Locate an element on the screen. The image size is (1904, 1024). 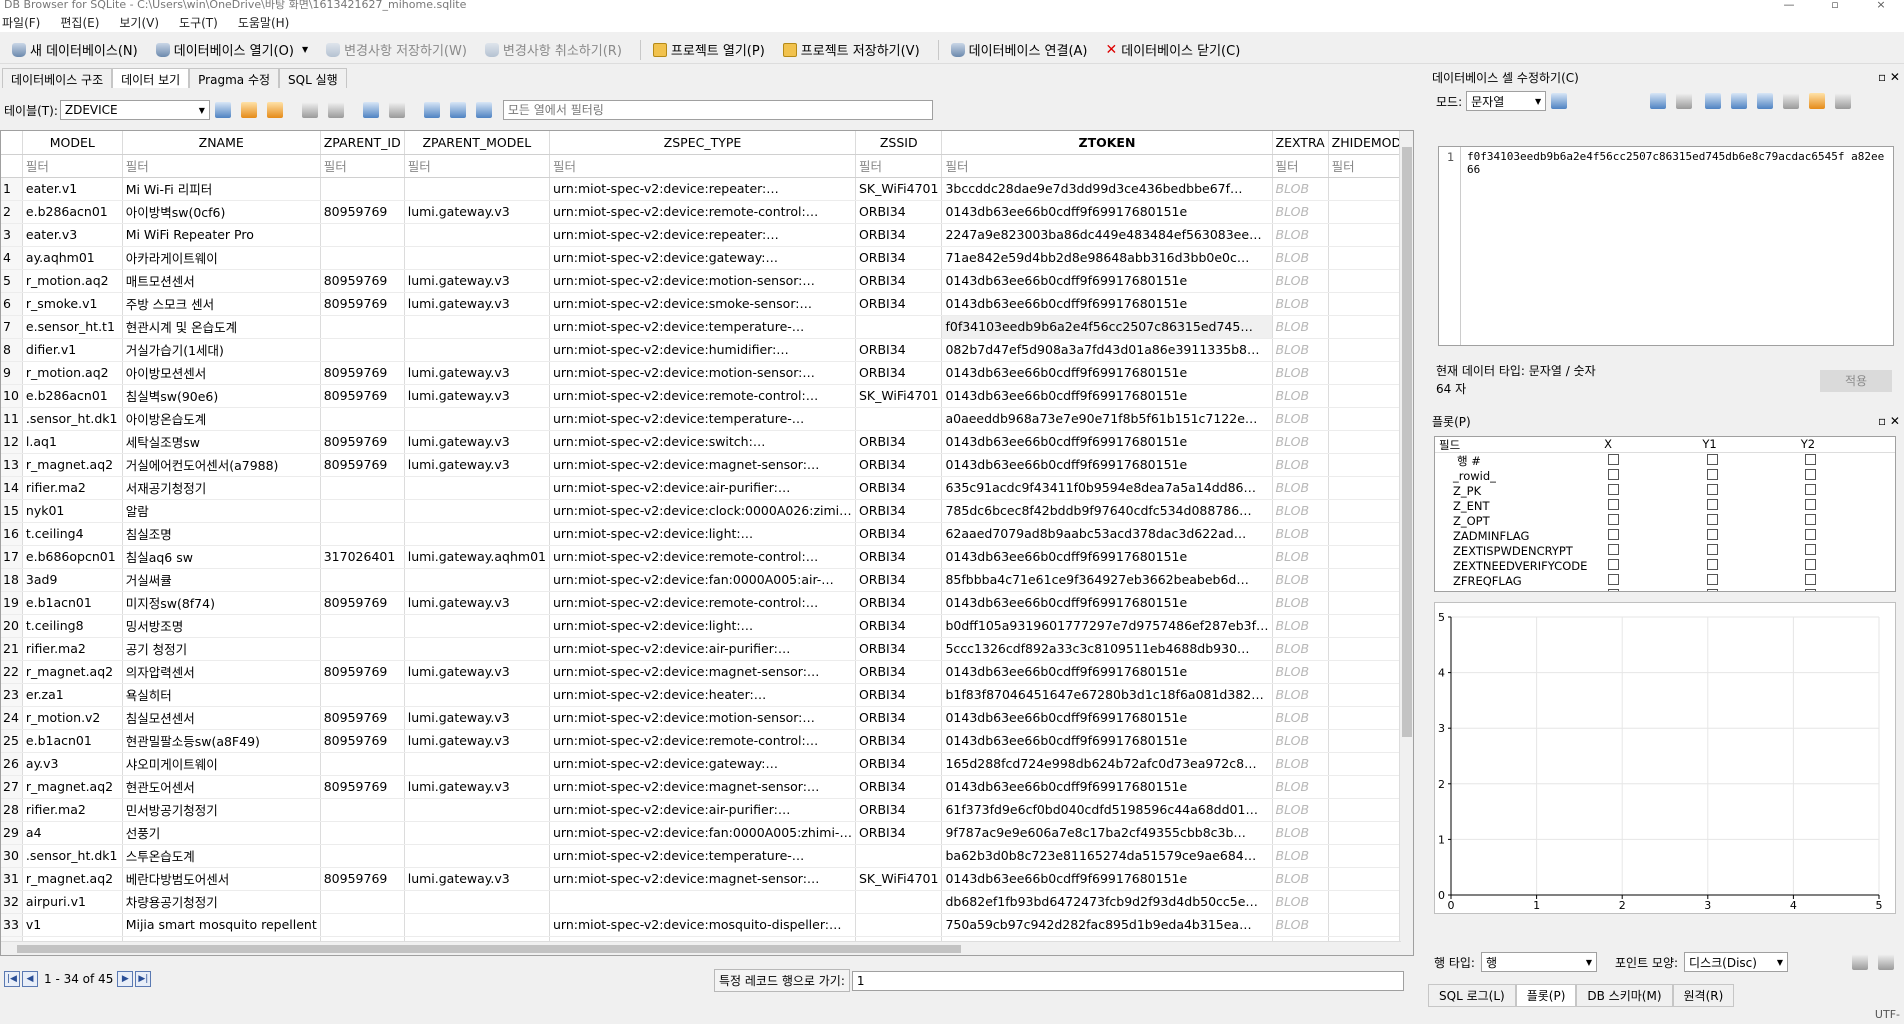
row-number-header is located at coordinates (12, 143).